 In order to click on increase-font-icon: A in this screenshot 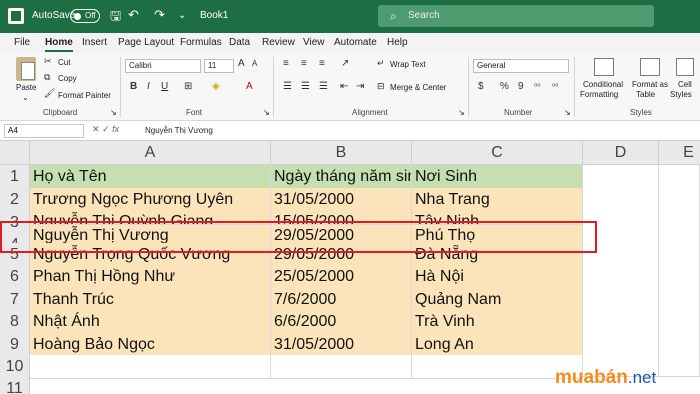, I will do `click(241, 63)`.